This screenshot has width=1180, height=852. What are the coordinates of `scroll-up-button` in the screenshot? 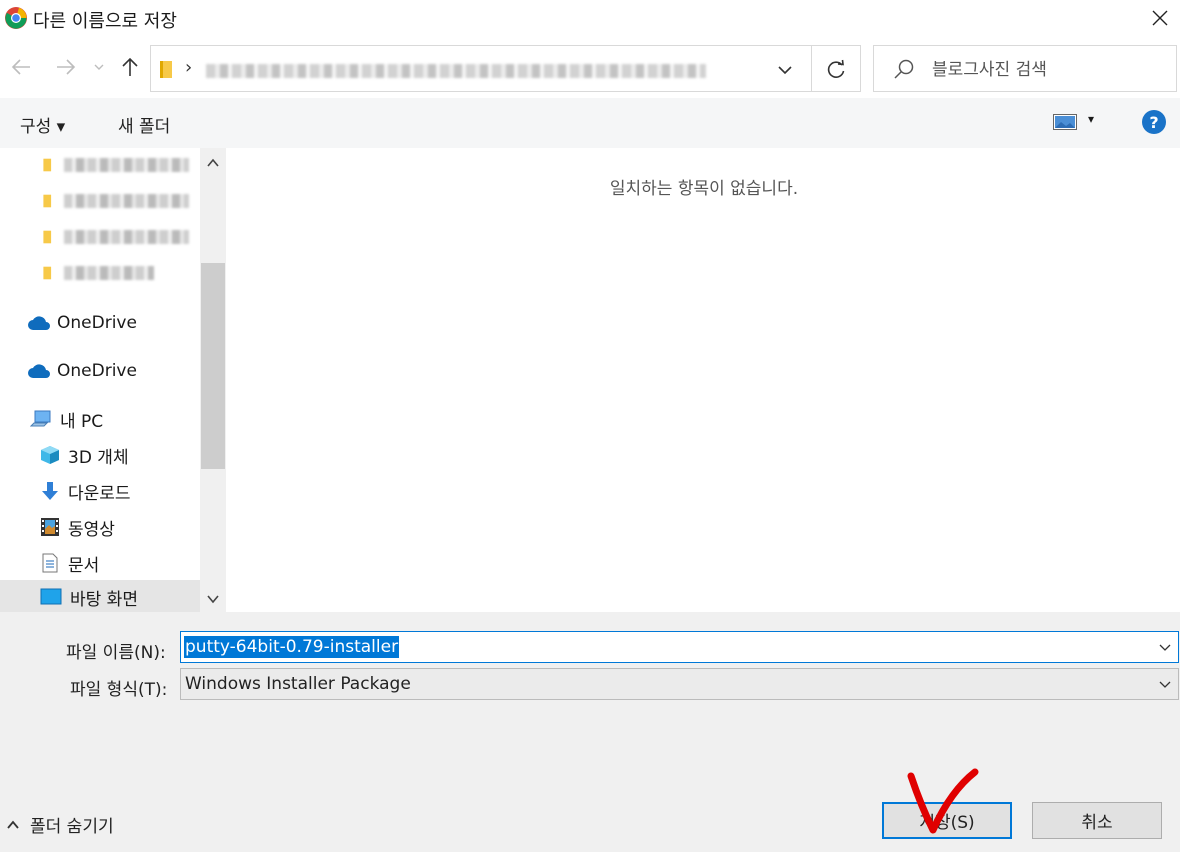 It's located at (213, 163).